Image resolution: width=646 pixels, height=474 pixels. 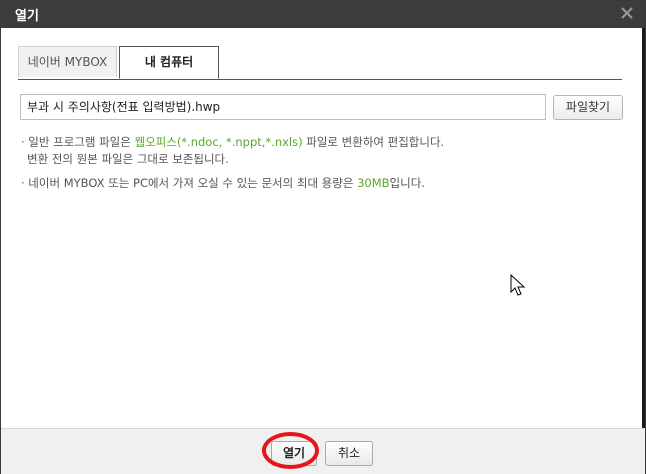 What do you see at coordinates (290, 450) in the screenshot?
I see `annotation-circle` at bounding box center [290, 450].